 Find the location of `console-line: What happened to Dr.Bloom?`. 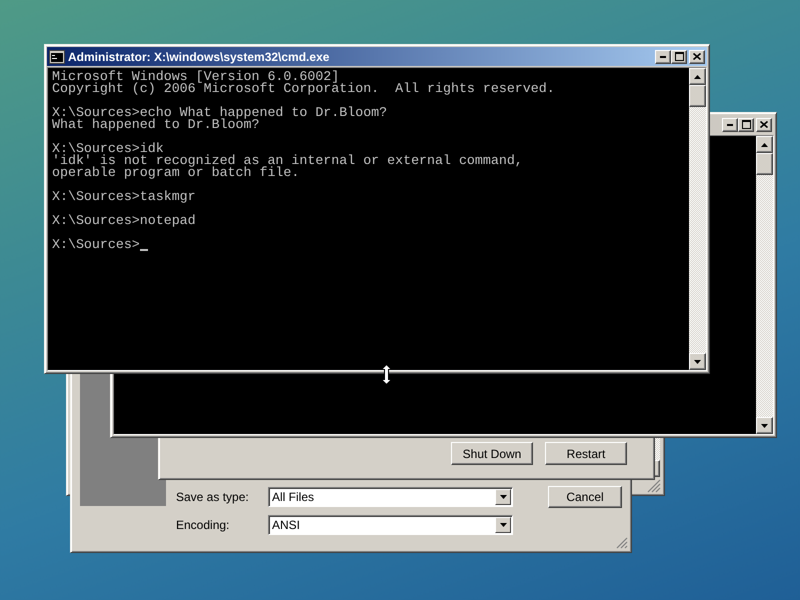

console-line: What happened to Dr.Bloom? is located at coordinates (156, 125).